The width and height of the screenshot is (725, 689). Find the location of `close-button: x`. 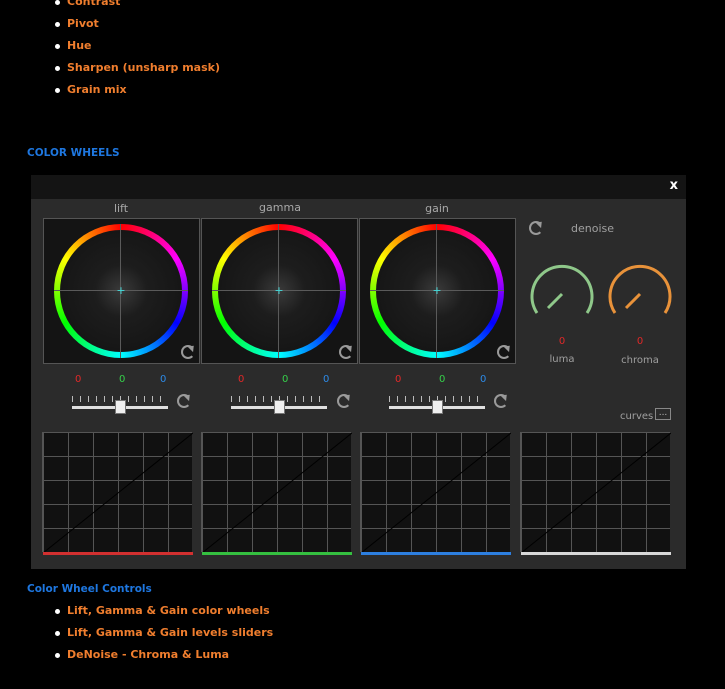

close-button: x is located at coordinates (674, 185).